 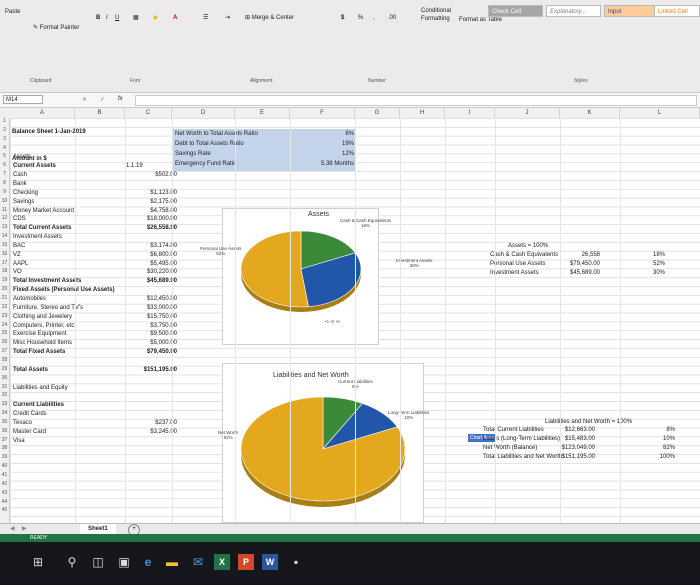 I want to click on column-header-k: K, so click(x=590, y=113).